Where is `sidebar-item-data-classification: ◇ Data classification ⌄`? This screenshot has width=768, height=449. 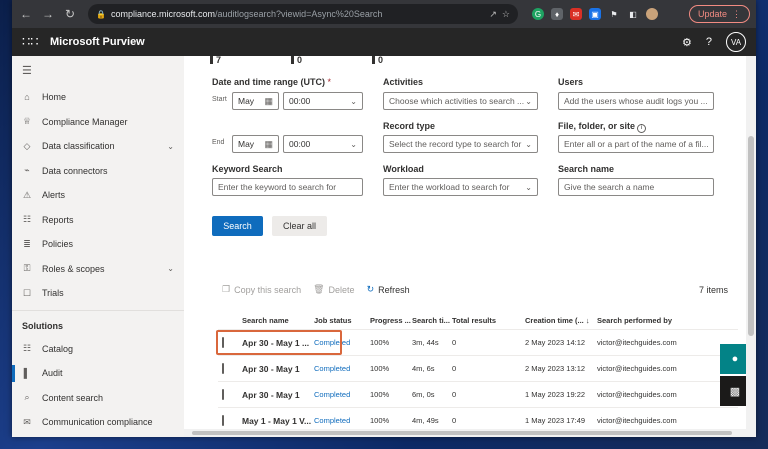
sidebar-item-data-classification: ◇ Data classification ⌄ is located at coordinates (98, 146).